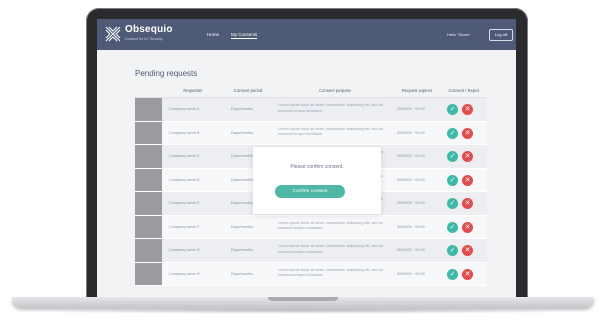  Describe the element at coordinates (184, 273) in the screenshot. I see `requester-name: Company name H` at that location.